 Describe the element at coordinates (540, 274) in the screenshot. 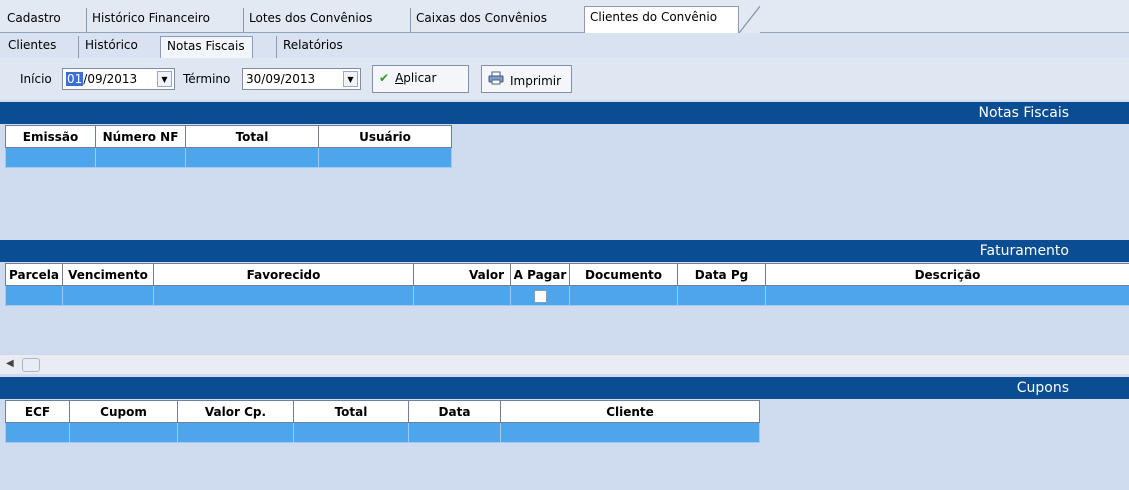

I see `column-header: A Pagar` at that location.